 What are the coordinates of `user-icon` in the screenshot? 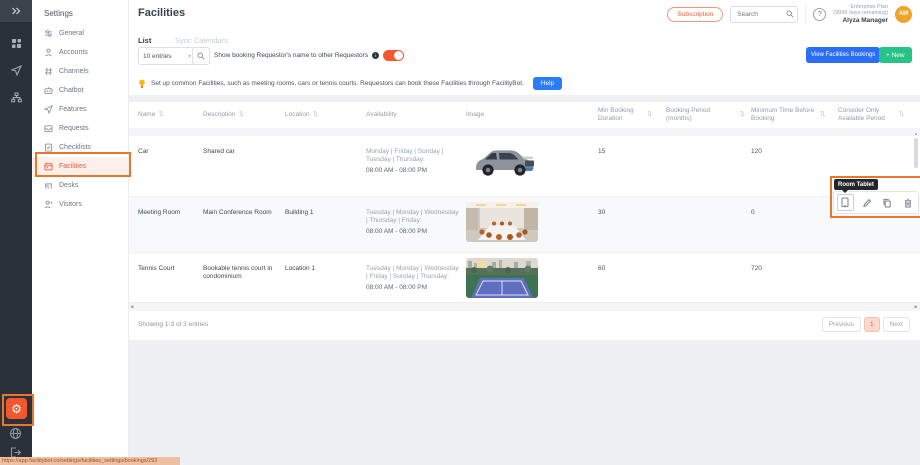 It's located at (48, 52).